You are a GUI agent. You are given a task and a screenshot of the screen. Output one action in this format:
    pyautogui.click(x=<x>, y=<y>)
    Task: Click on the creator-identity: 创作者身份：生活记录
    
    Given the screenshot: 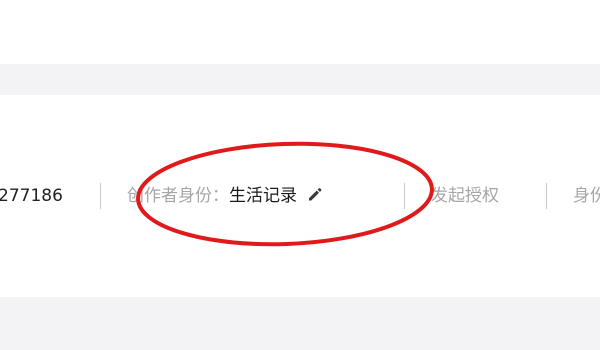 What is the action you would take?
    pyautogui.click(x=225, y=196)
    